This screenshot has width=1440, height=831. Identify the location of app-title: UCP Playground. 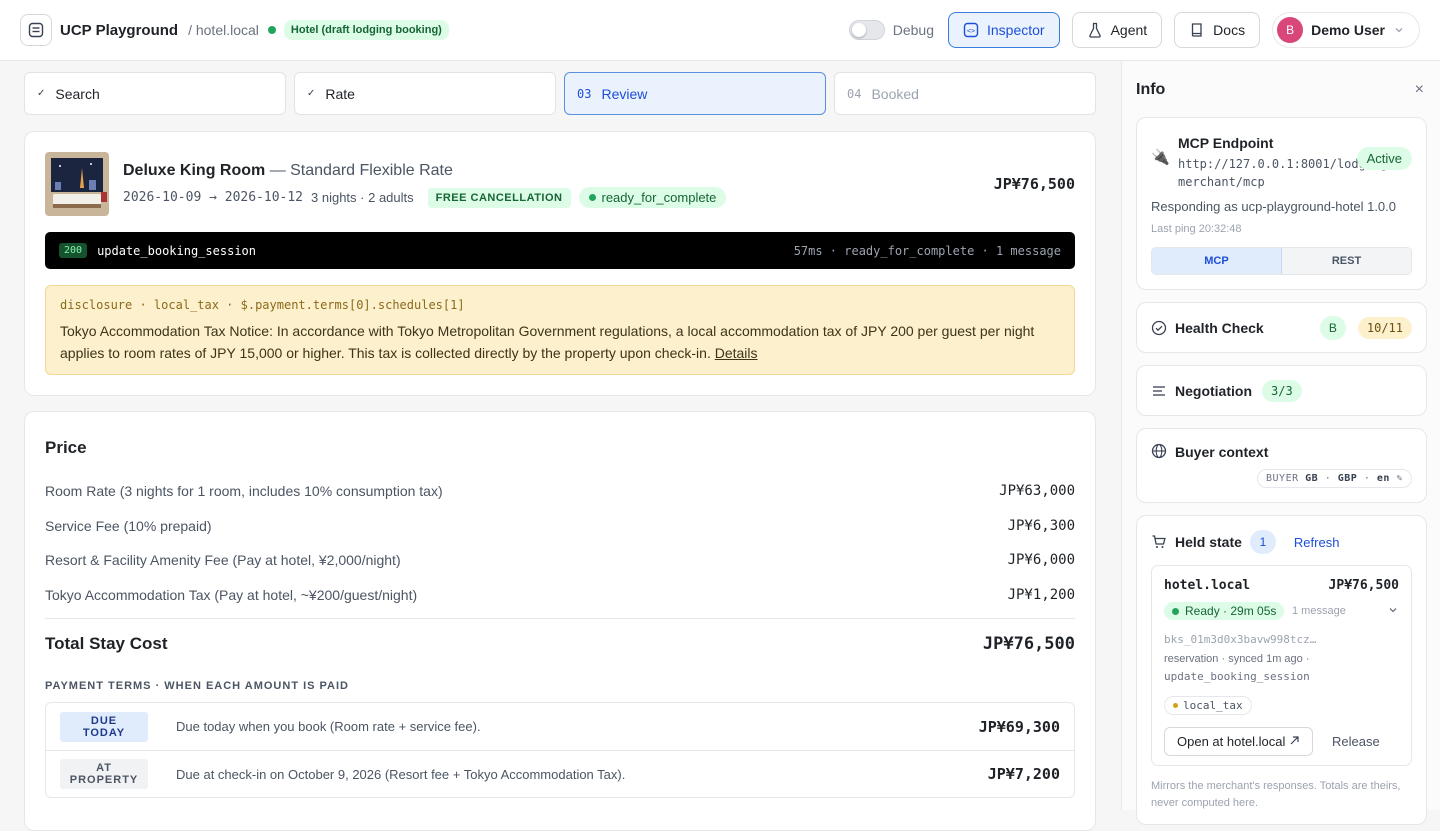
(119, 30).